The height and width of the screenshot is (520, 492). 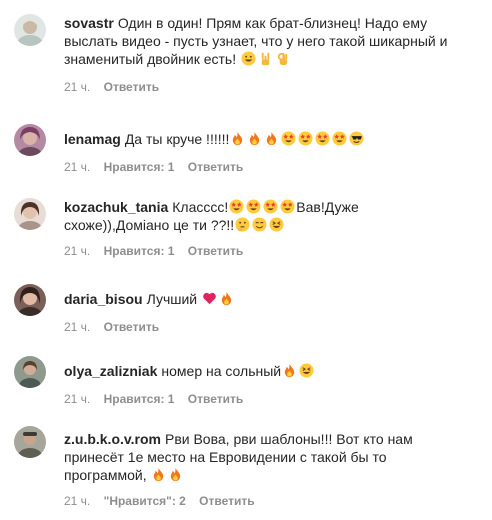 What do you see at coordinates (264, 501) in the screenshot?
I see `comment-meta: 21 ч. "Нравится": 2 Ответить` at bounding box center [264, 501].